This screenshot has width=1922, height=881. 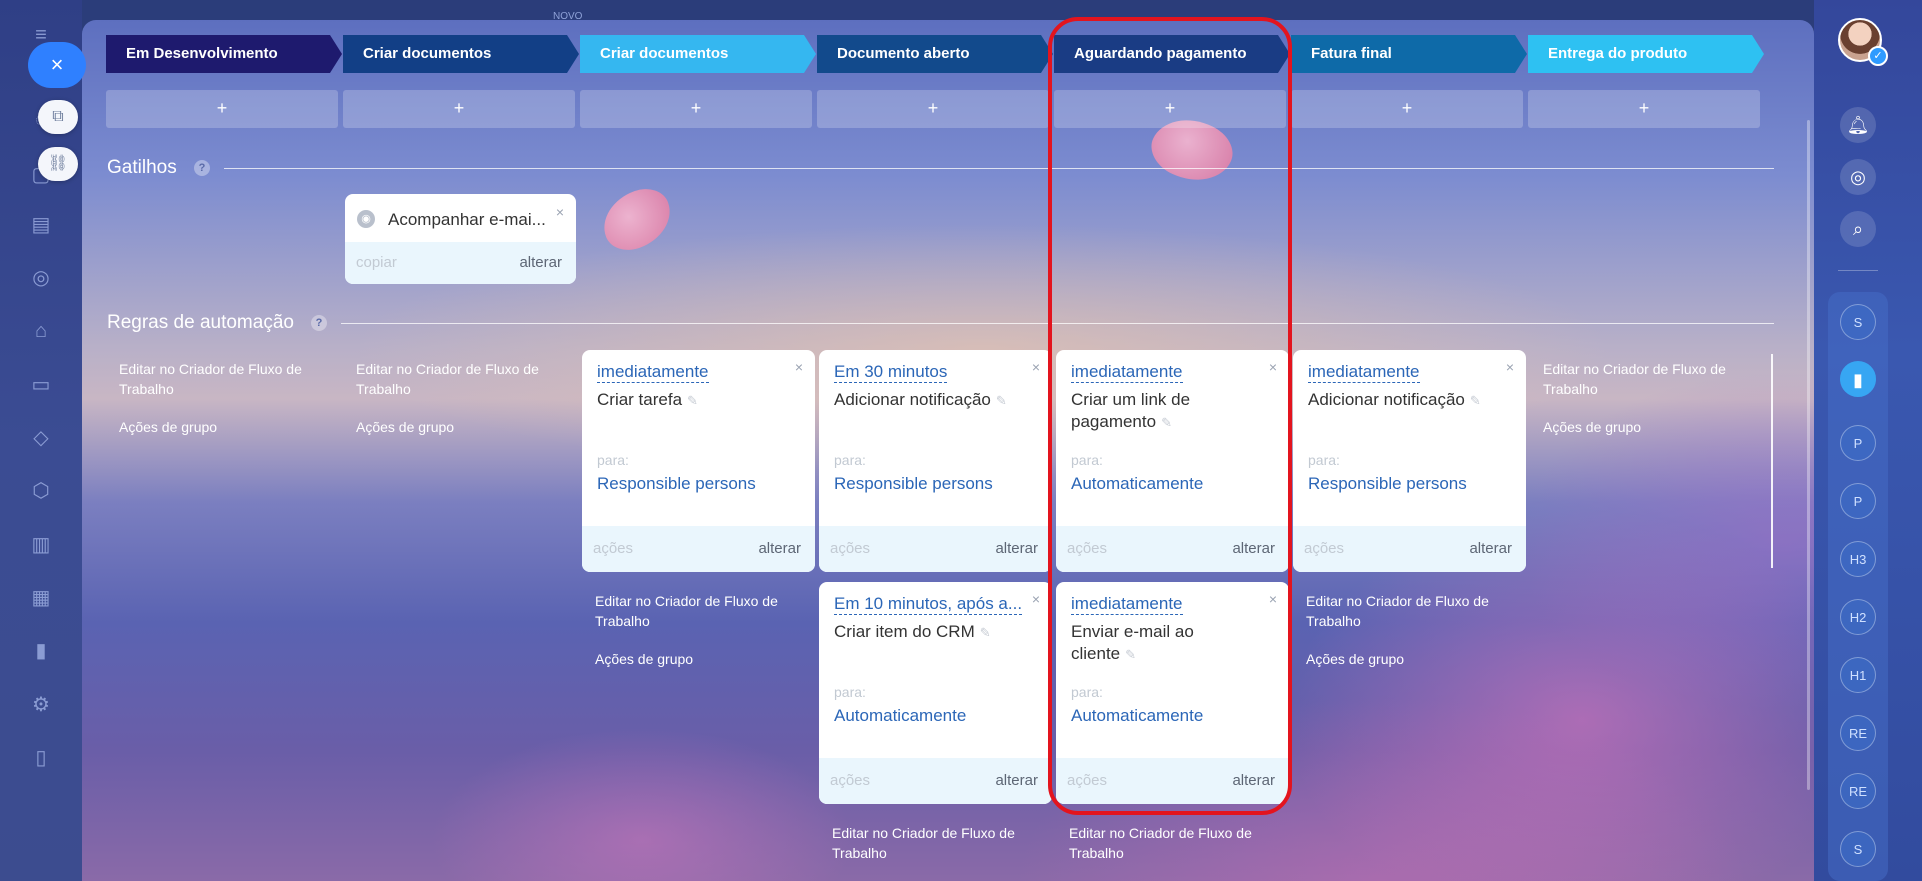 What do you see at coordinates (1172, 54) in the screenshot?
I see `stage-header: Aguardando pagamento` at bounding box center [1172, 54].